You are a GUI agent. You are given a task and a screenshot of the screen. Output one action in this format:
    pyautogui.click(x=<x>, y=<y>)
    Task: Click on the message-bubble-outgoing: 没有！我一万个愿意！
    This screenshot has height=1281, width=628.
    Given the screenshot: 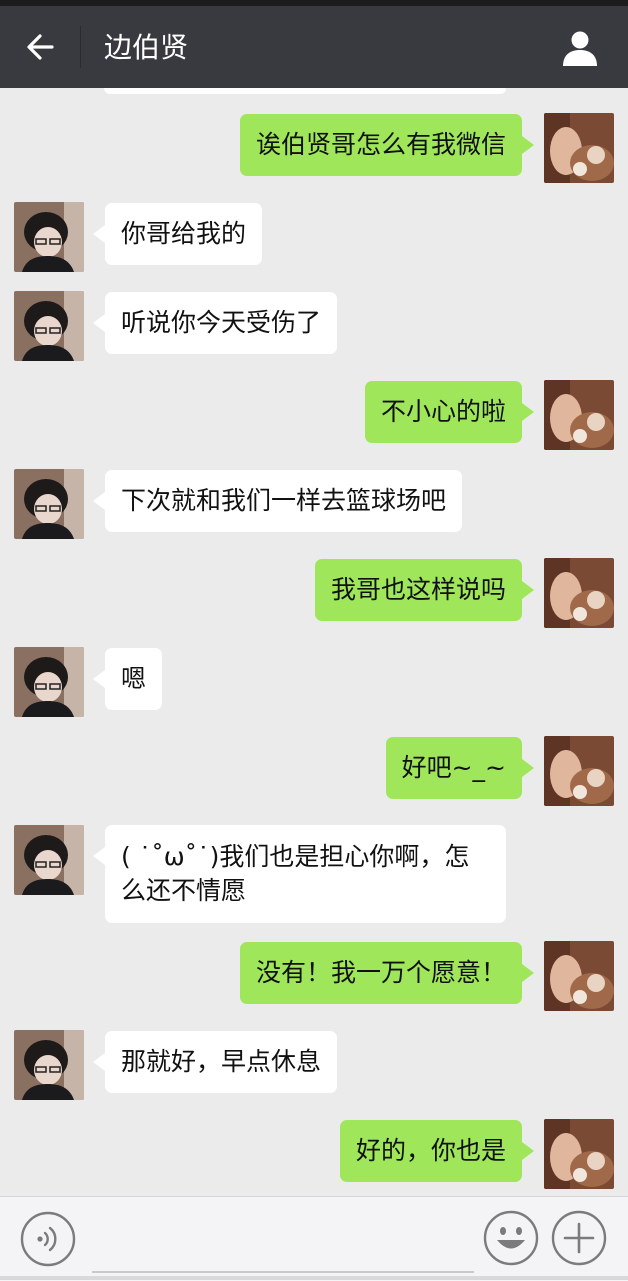 What is the action you would take?
    pyautogui.click(x=387, y=973)
    